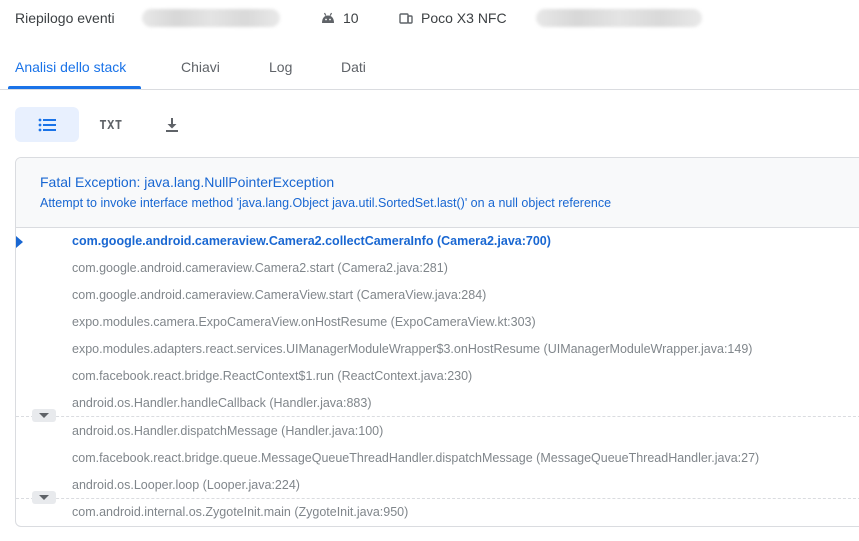 Image resolution: width=859 pixels, height=541 pixels. Describe the element at coordinates (353, 67) in the screenshot. I see `tab-data: Dati` at that location.